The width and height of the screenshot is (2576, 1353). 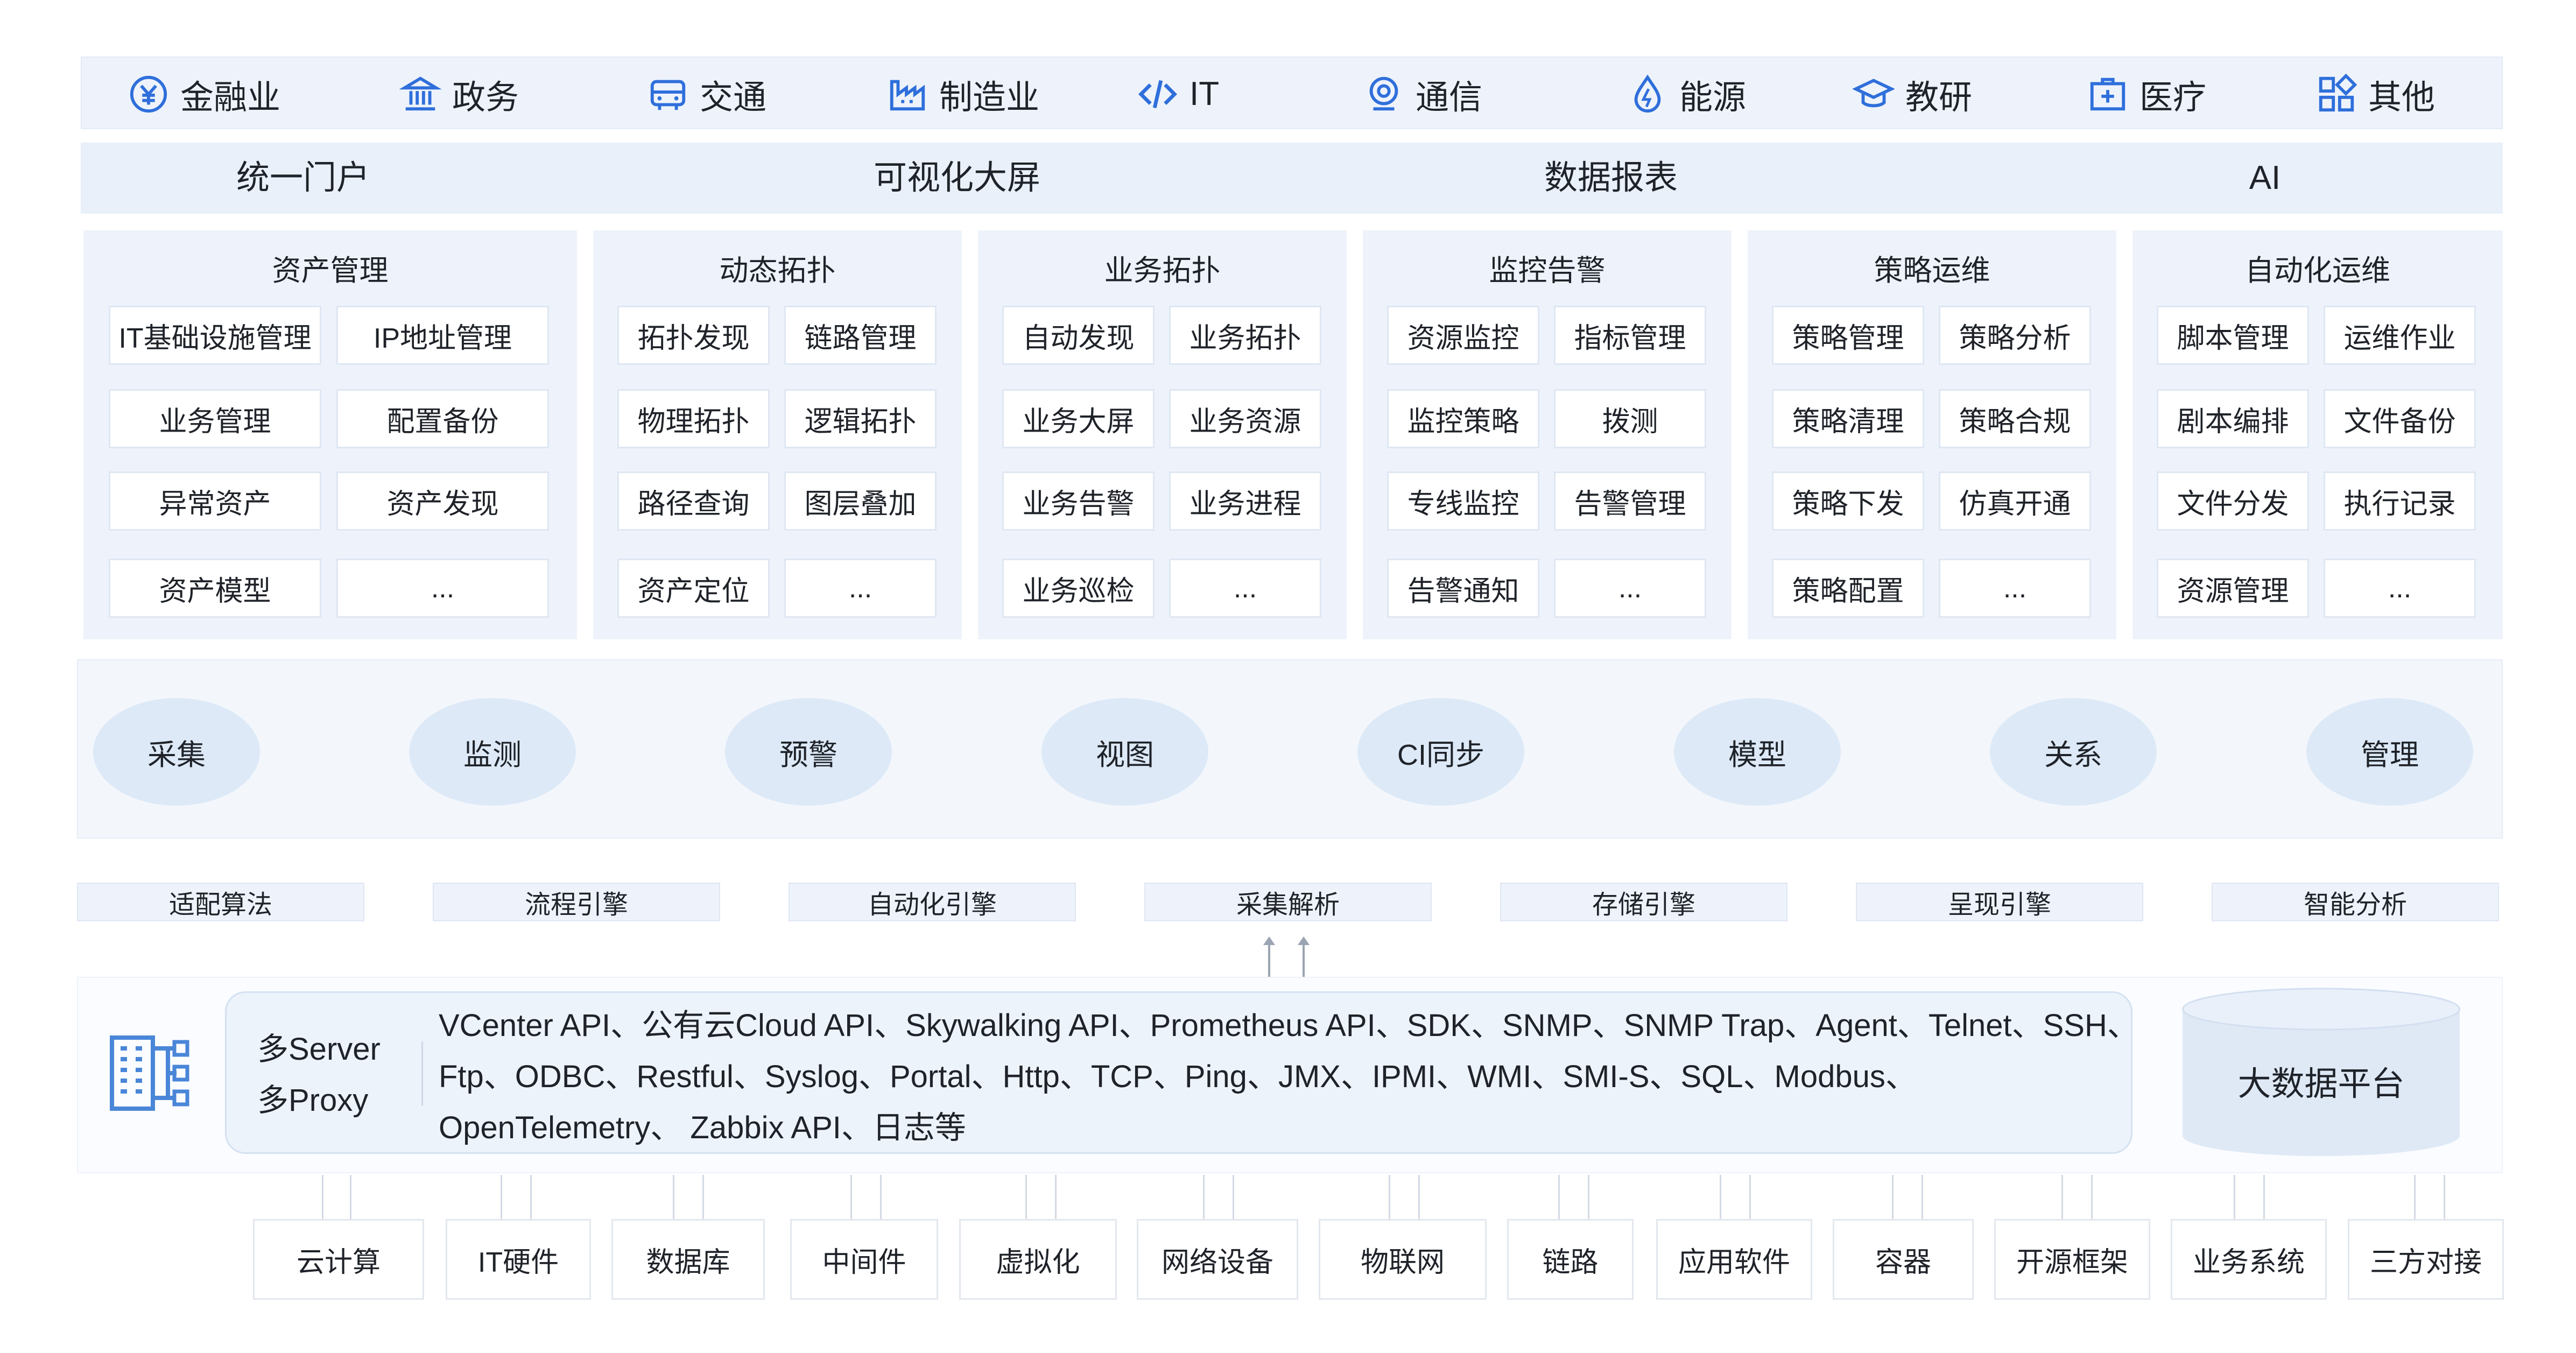 What do you see at coordinates (1423, 94) in the screenshot?
I see `industry-telecom: 通信` at bounding box center [1423, 94].